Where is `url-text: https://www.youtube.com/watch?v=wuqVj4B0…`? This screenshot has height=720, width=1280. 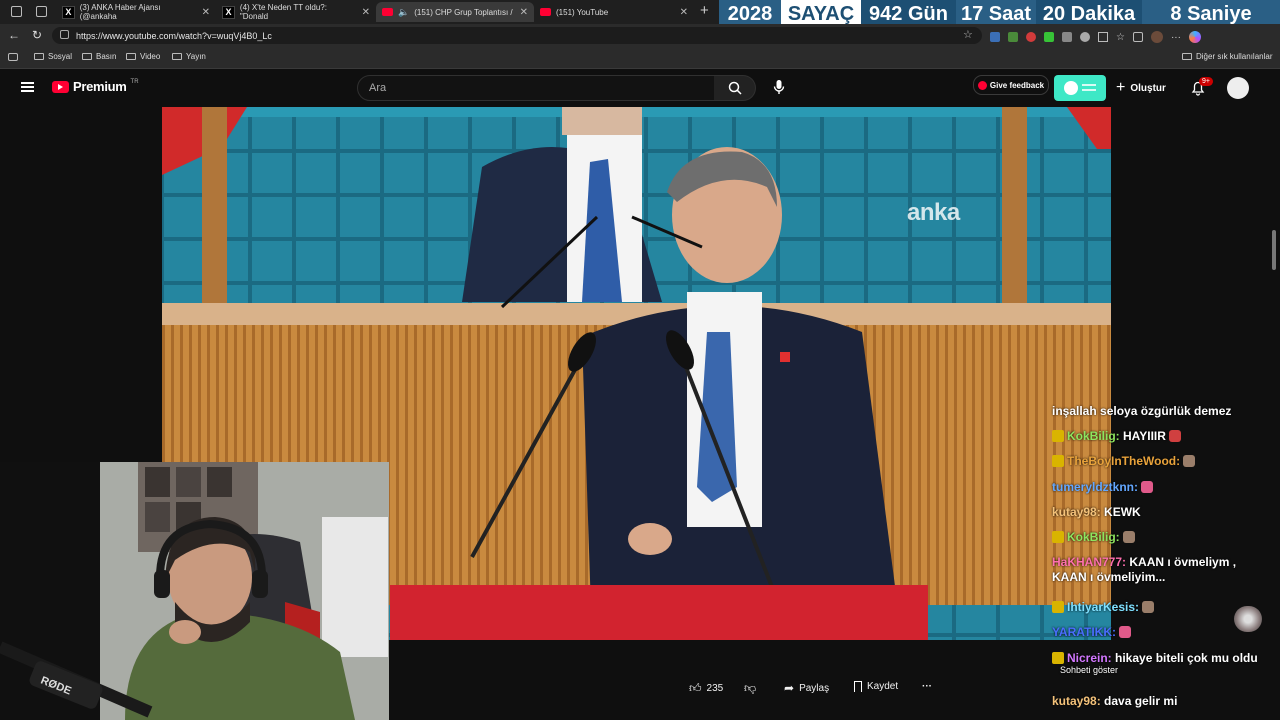 url-text: https://www.youtube.com/watch?v=wuqVj4B0… is located at coordinates (174, 35).